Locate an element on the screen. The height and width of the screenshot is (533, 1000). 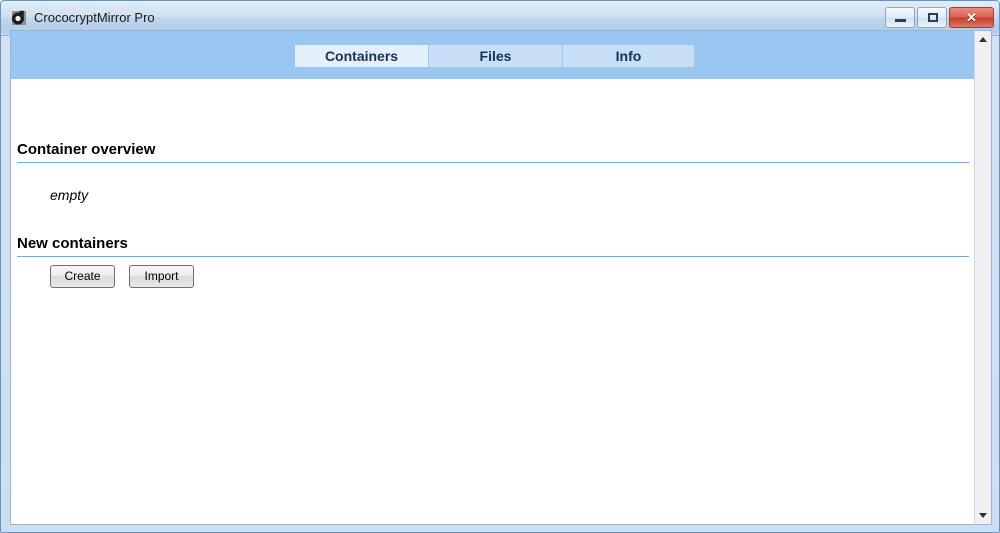
minimize-icon is located at coordinates (900, 20).